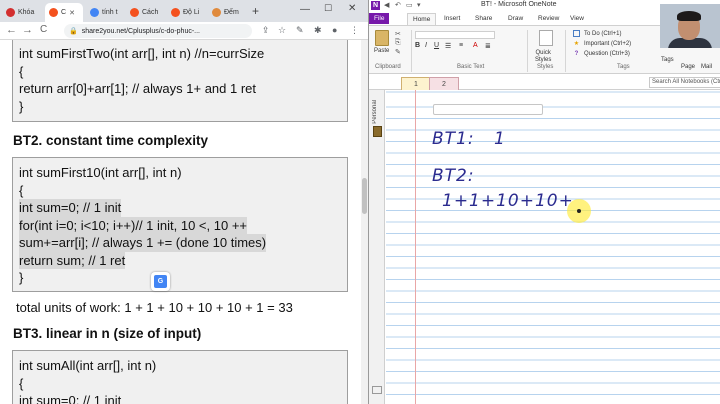 The height and width of the screenshot is (404, 720). What do you see at coordinates (607, 53) in the screenshot?
I see `tag-label: Question (Ctrl+3)` at bounding box center [607, 53].